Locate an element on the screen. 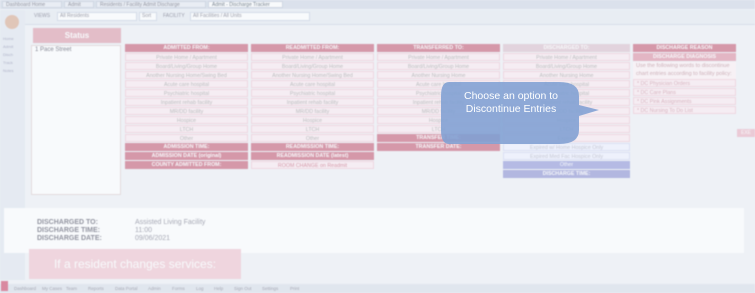 This screenshot has height=293, width=755. callout-bubble: Choose an option to Discontinue Entries is located at coordinates (521, 113).